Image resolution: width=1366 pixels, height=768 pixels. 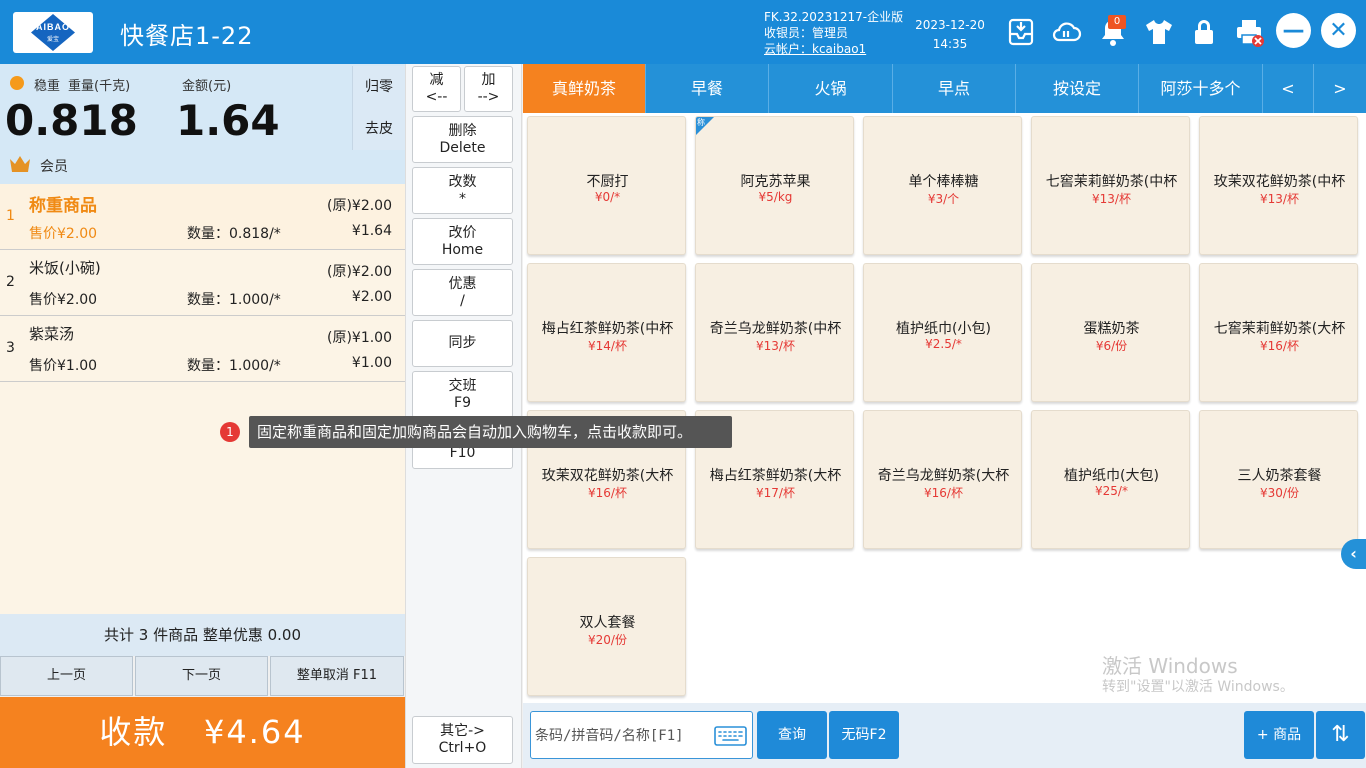 What do you see at coordinates (1159, 32) in the screenshot?
I see `shirt-icon` at bounding box center [1159, 32].